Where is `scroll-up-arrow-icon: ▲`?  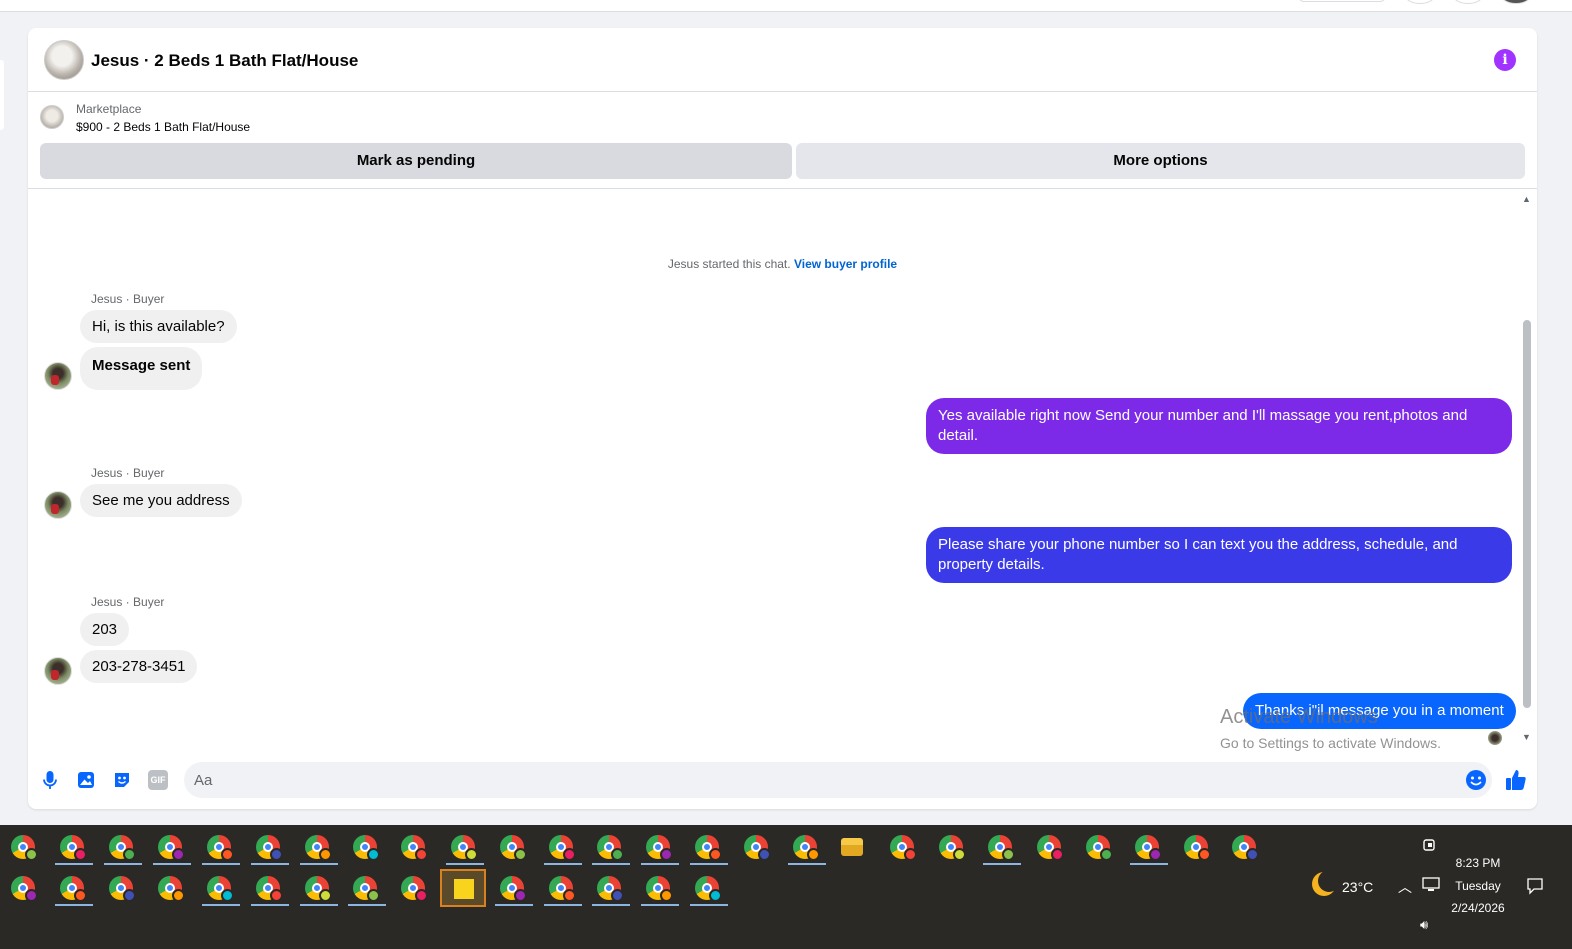
scroll-up-arrow-icon: ▲ is located at coordinates (1526, 199).